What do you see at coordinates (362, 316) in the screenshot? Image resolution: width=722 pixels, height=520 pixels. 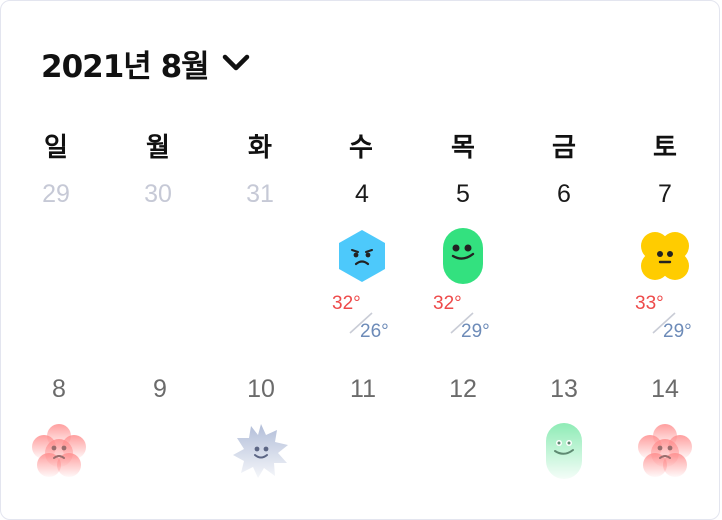 I see `temperature-aug-4: 32° 26°` at bounding box center [362, 316].